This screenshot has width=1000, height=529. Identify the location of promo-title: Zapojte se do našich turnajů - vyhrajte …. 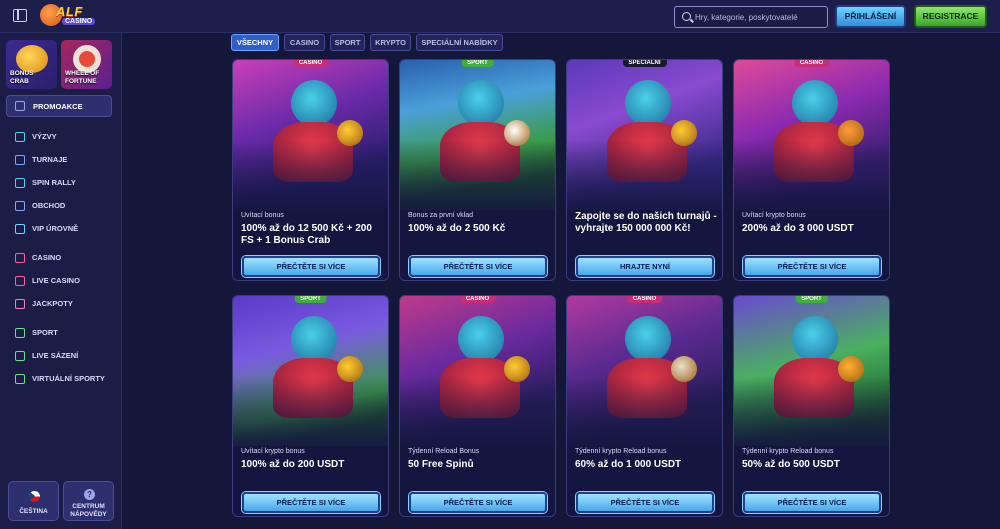
(646, 222).